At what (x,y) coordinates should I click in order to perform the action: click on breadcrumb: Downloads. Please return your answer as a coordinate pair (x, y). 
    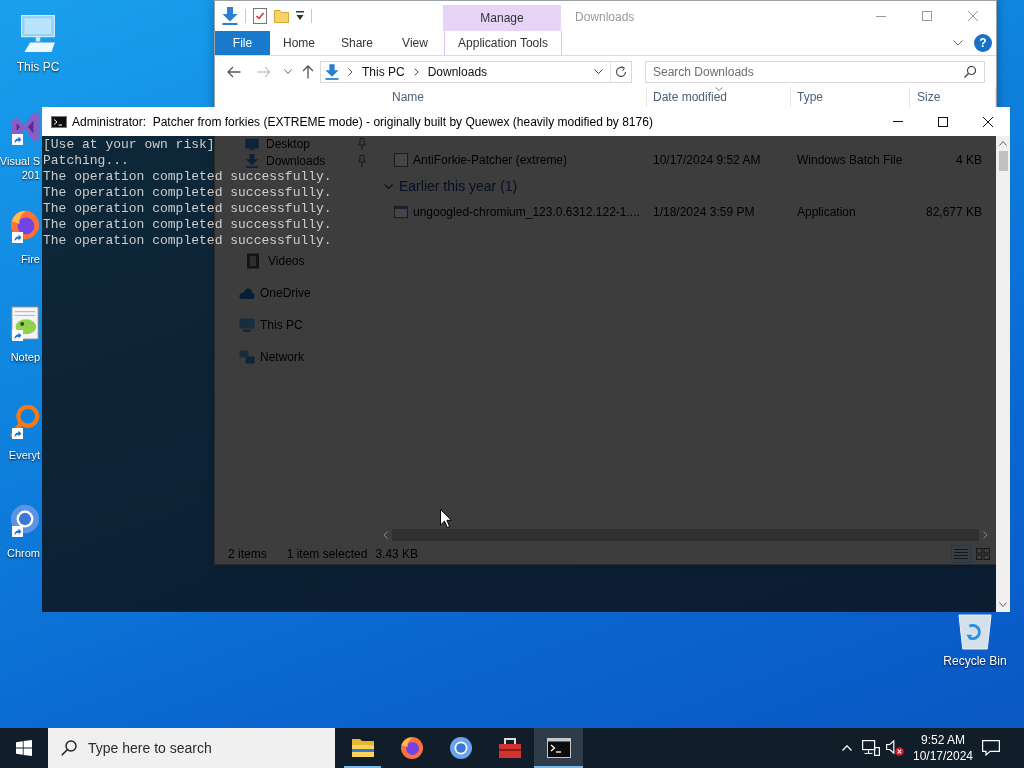
    Looking at the image, I should click on (457, 71).